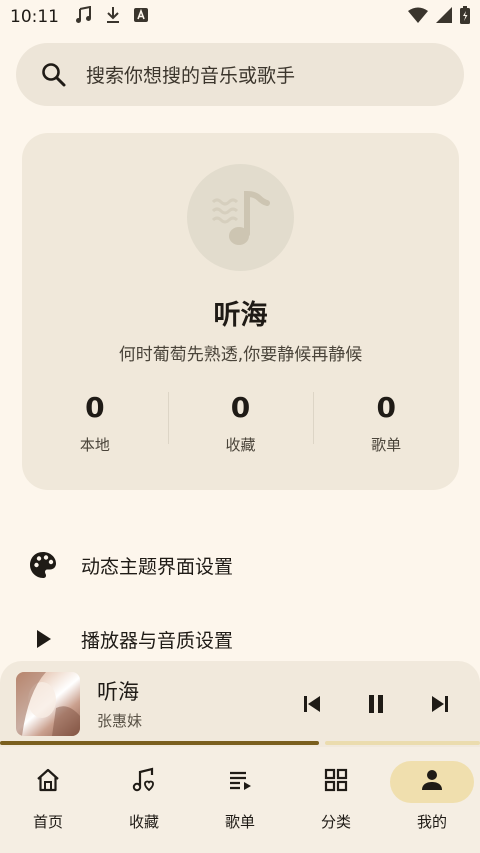 The height and width of the screenshot is (853, 480). I want to click on playback-progress, so click(240, 743).